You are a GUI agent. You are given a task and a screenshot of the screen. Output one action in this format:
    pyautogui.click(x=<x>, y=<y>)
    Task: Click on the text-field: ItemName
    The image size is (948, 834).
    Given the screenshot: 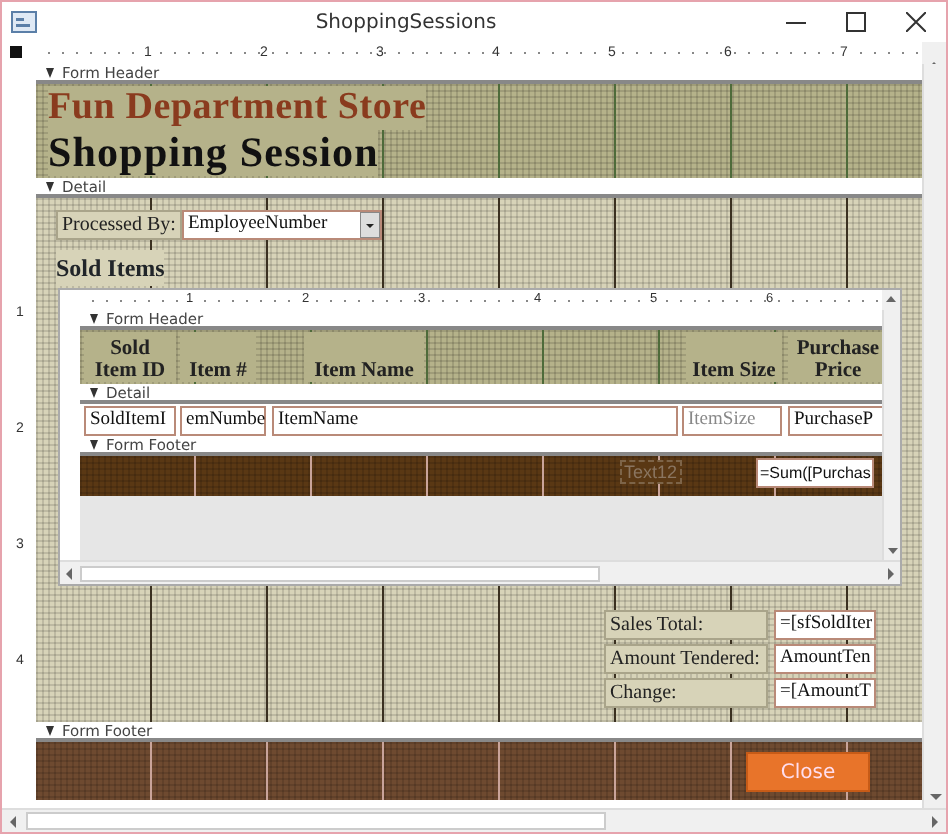 What is the action you would take?
    pyautogui.click(x=475, y=421)
    